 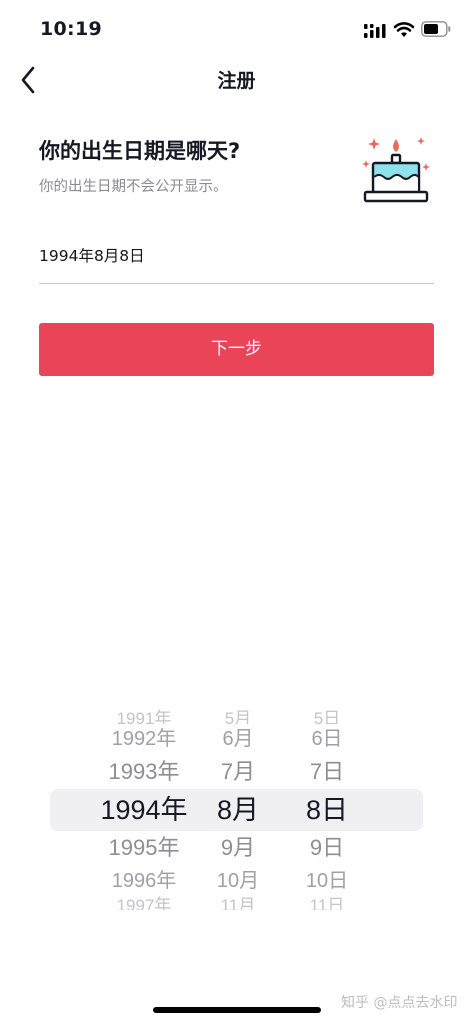 What do you see at coordinates (238, 772) in the screenshot?
I see `picker-month-item: 7月` at bounding box center [238, 772].